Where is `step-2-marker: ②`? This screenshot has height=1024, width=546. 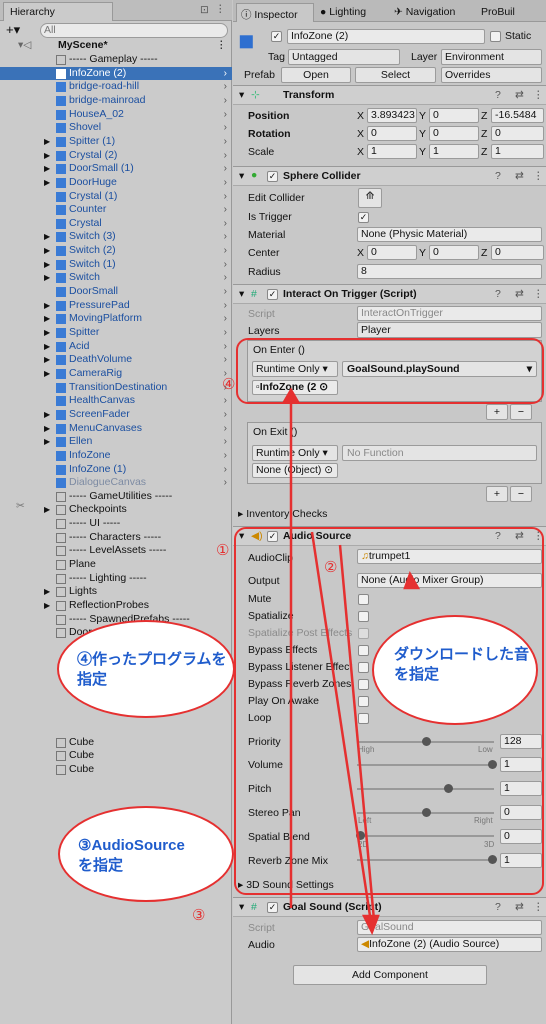
step-2-marker: ② is located at coordinates (331, 567).